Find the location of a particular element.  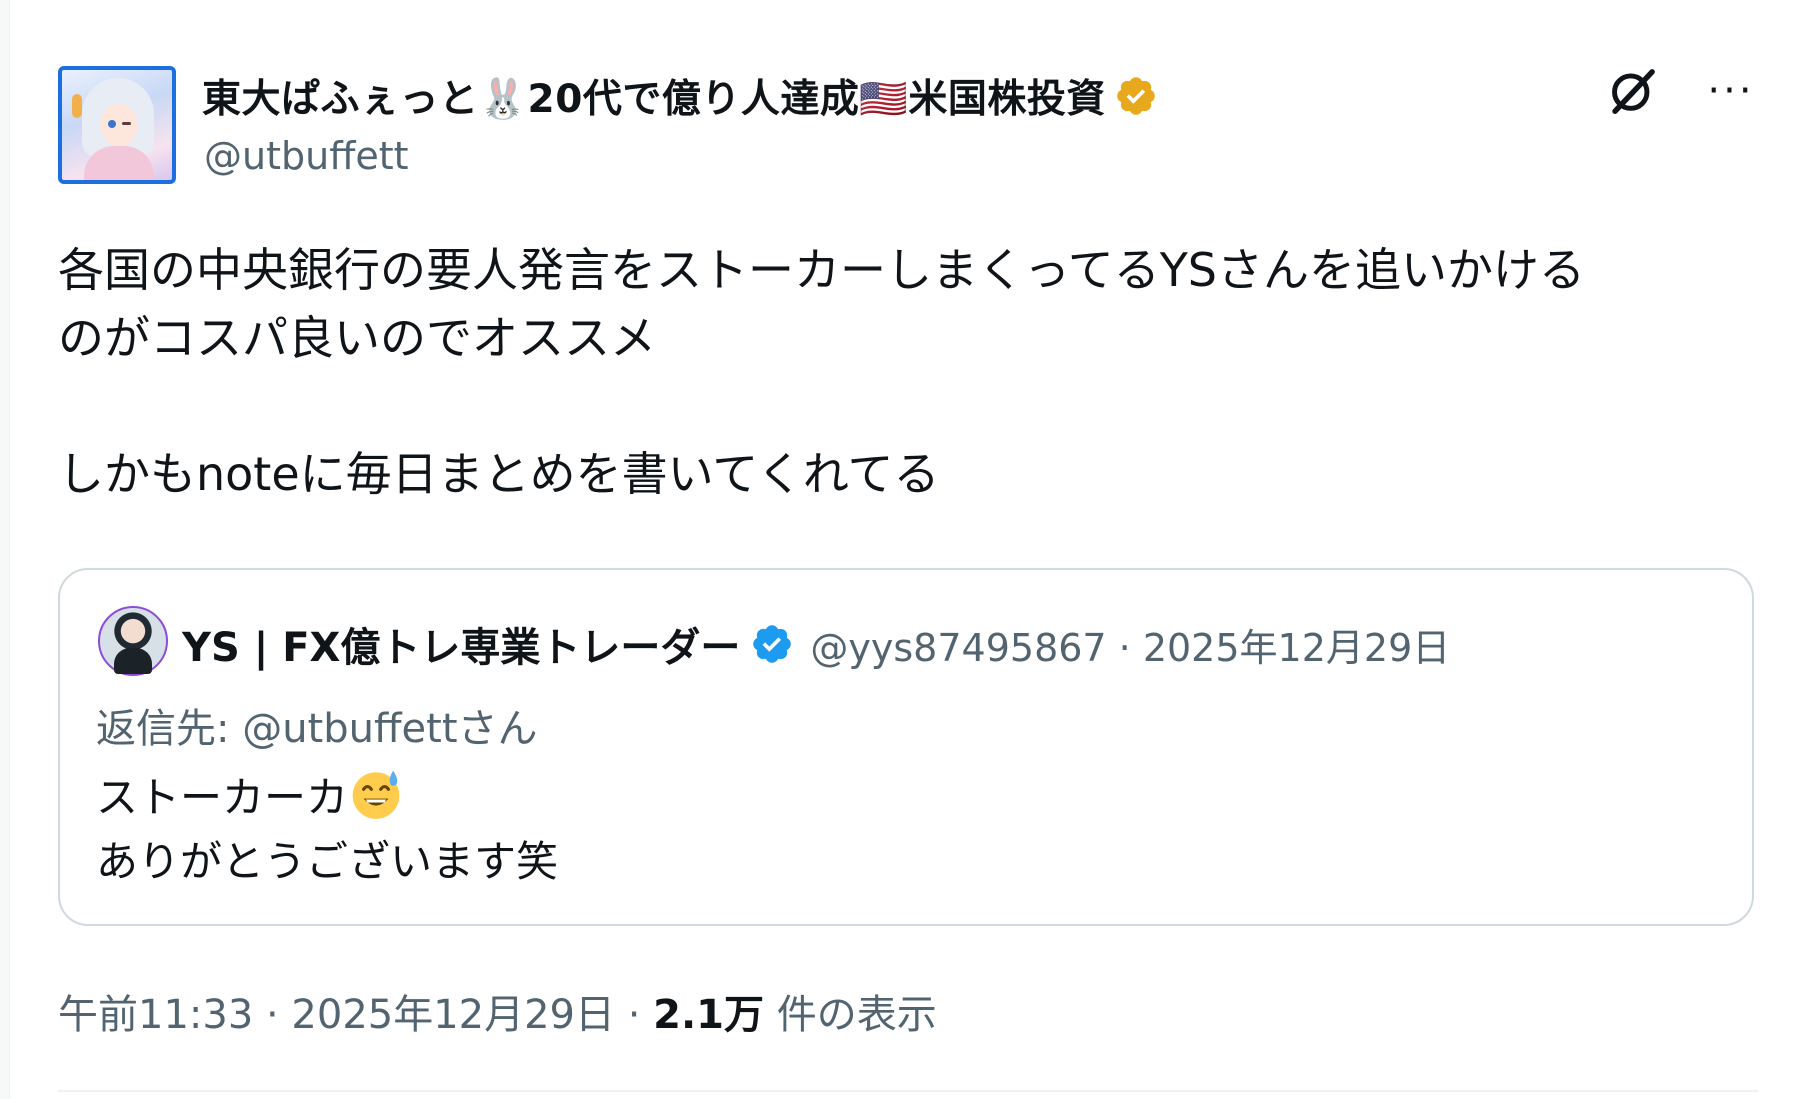

author-name-row: 東大ぱふぇっと🐰20代で億り人達成🇺🇸米国株投資 is located at coordinates (680, 96).